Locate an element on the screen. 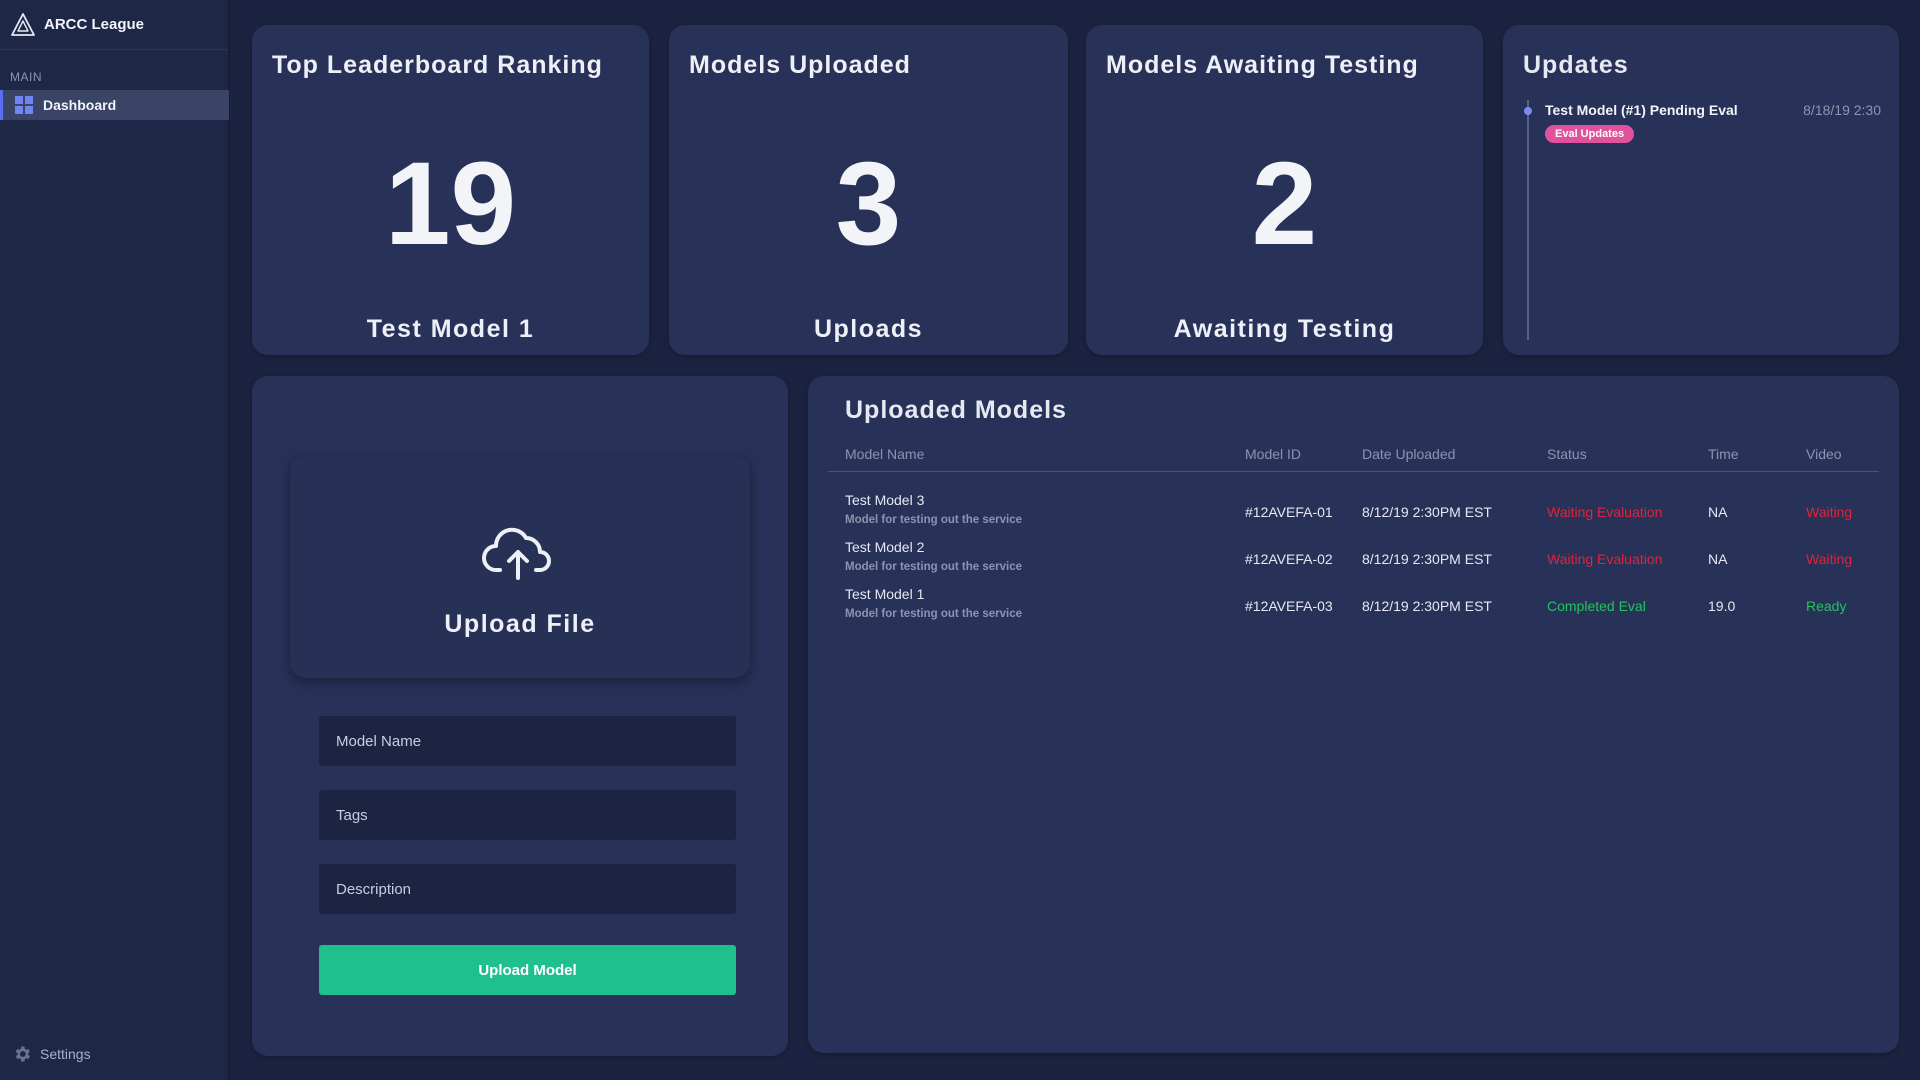 The height and width of the screenshot is (1080, 1920). row-model-id: #12AVEFA-03 is located at coordinates (1289, 606).